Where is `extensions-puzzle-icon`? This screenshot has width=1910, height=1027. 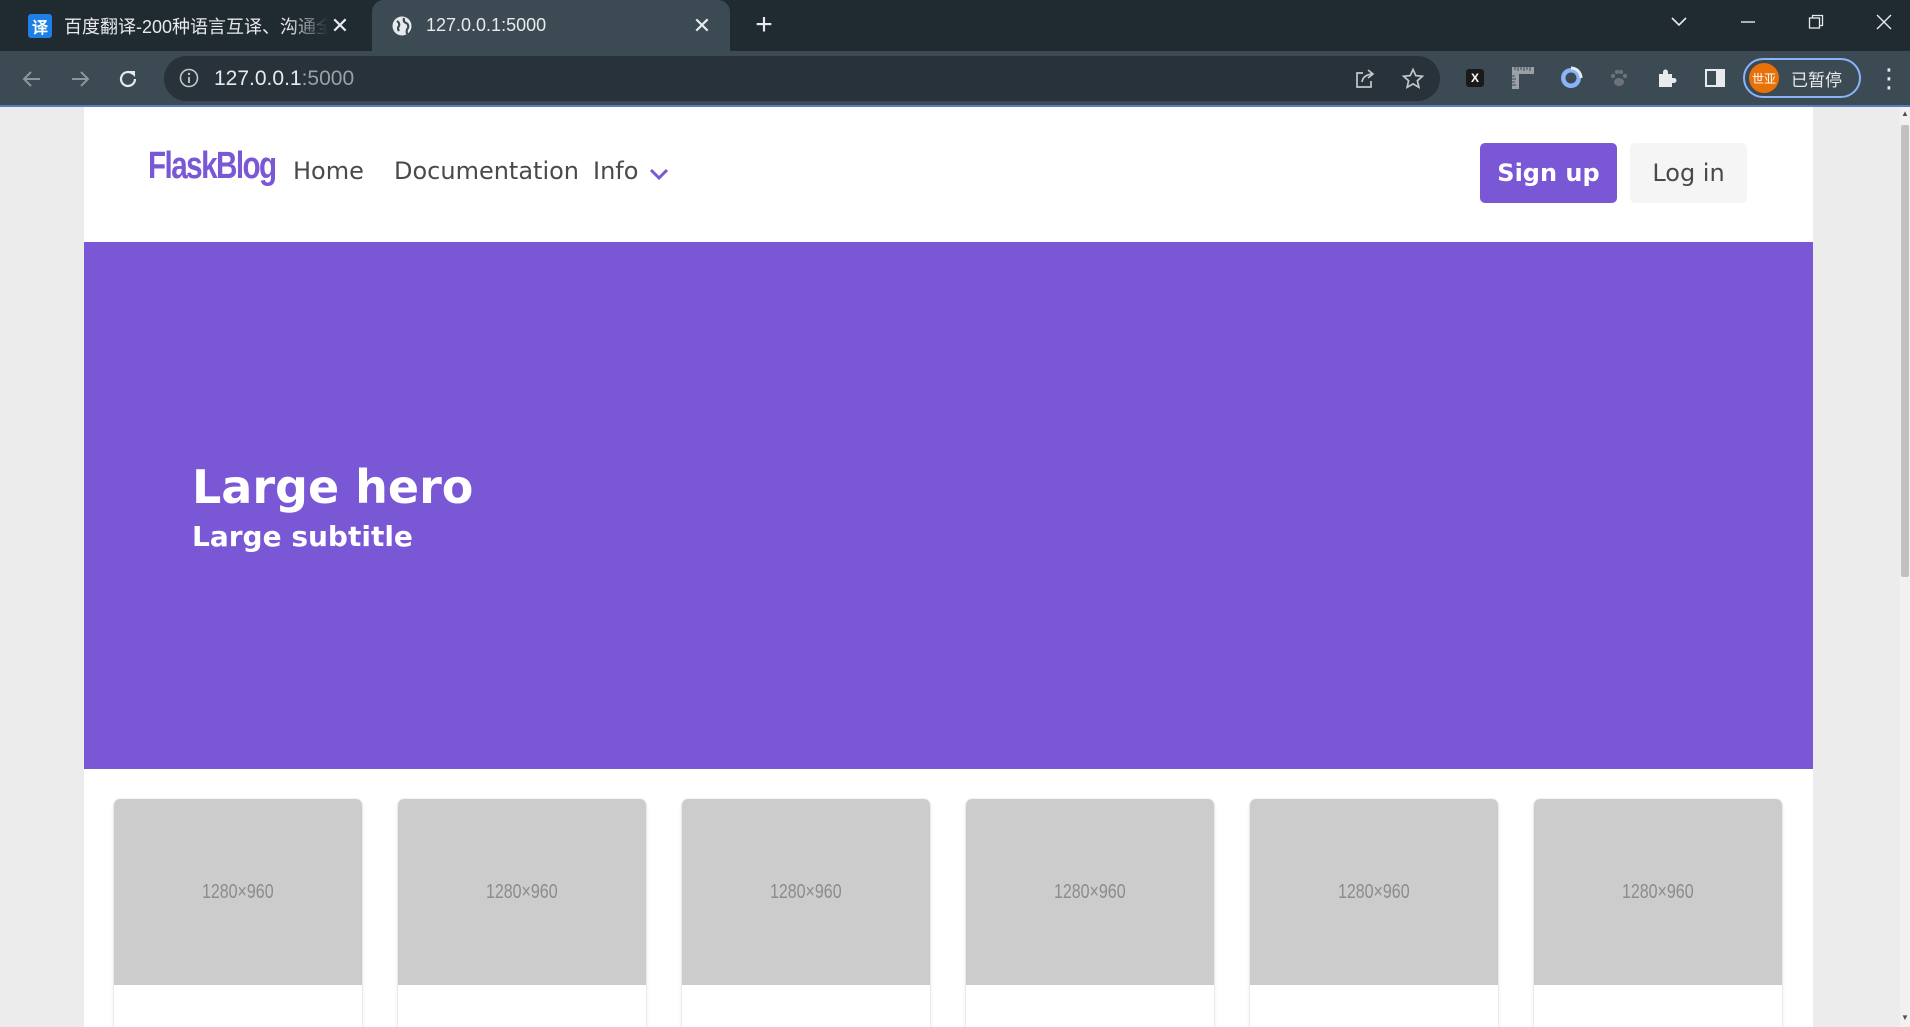 extensions-puzzle-icon is located at coordinates (1667, 78).